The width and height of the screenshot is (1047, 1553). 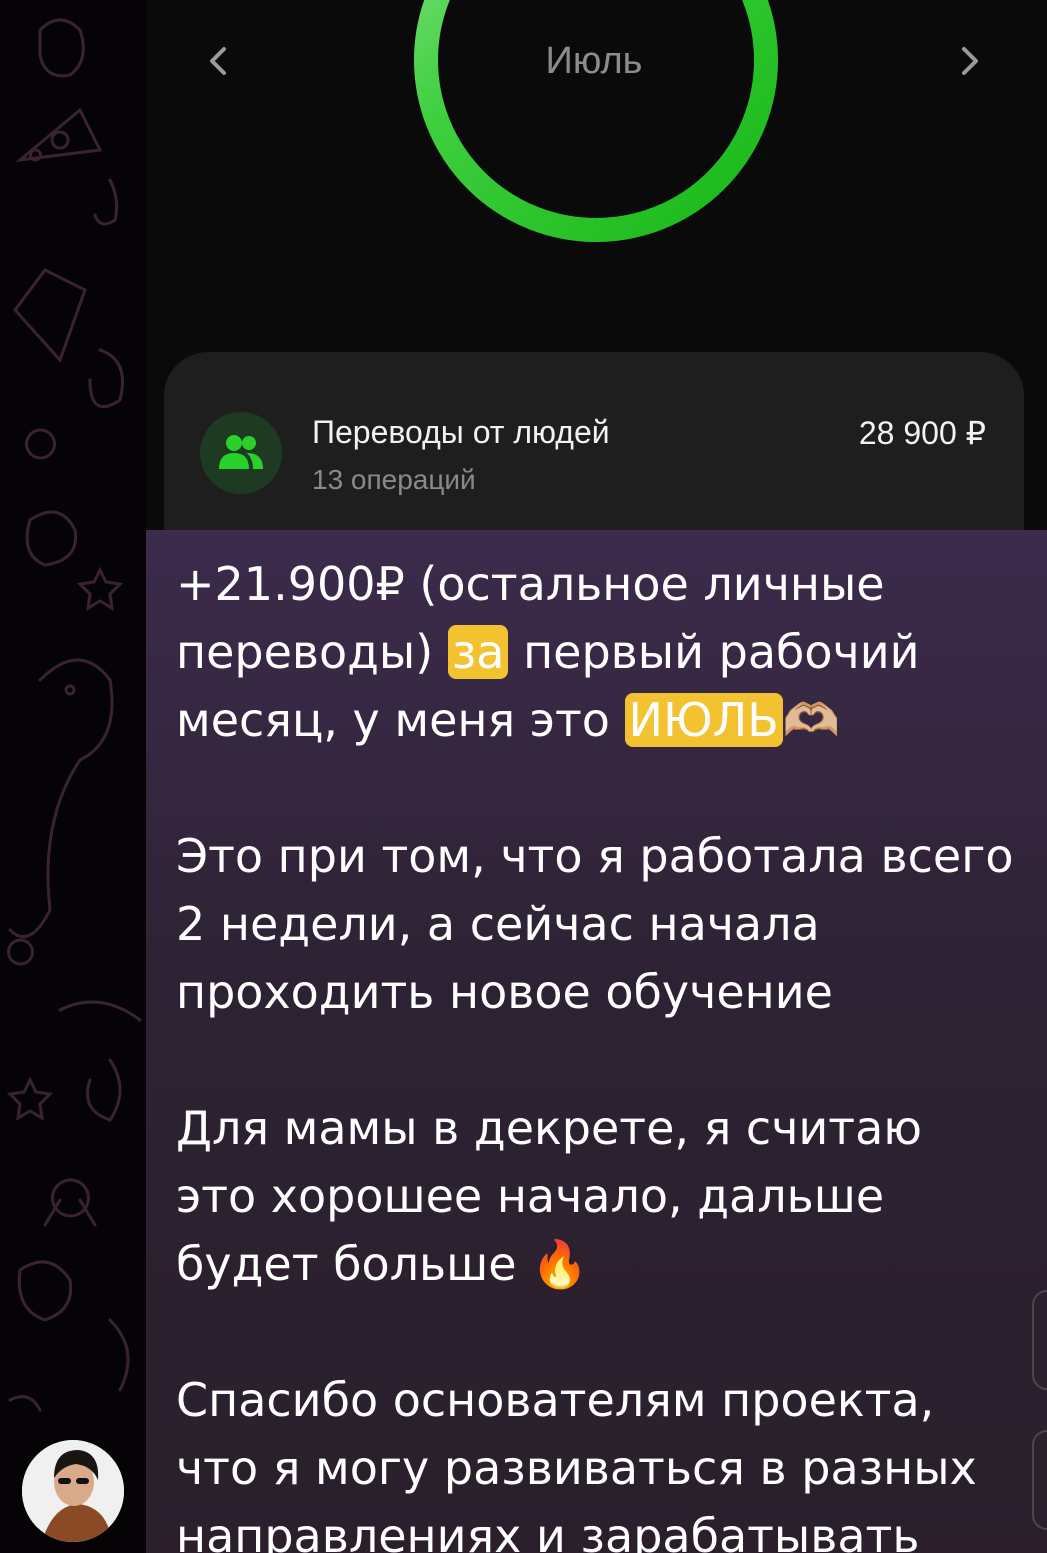 I want to click on month-progress-ring, so click(x=596, y=121).